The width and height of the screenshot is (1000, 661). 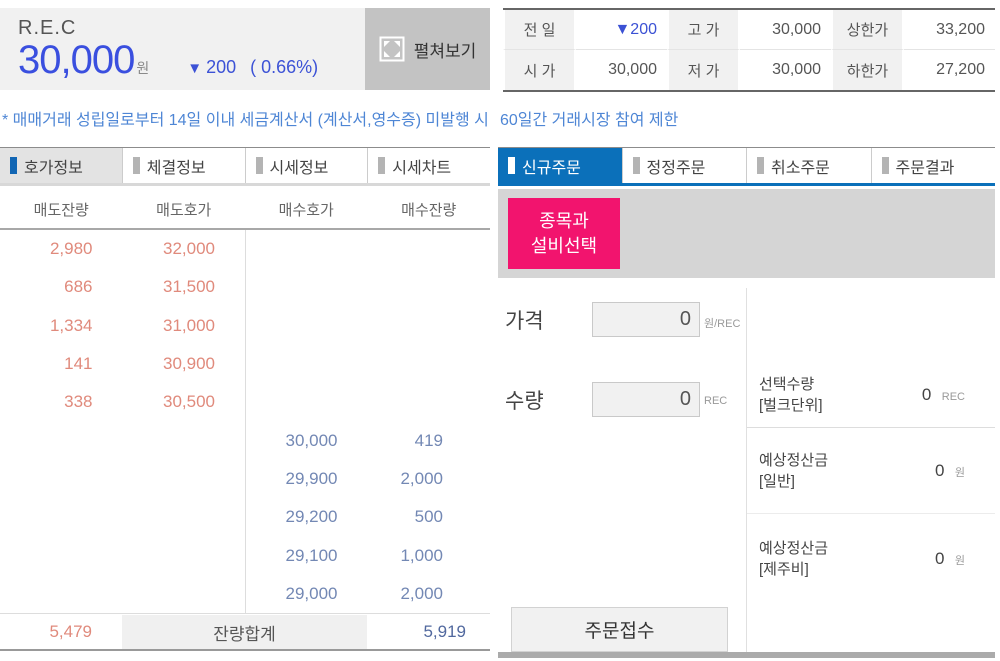 I want to click on ask-price: 31,000, so click(x=189, y=325).